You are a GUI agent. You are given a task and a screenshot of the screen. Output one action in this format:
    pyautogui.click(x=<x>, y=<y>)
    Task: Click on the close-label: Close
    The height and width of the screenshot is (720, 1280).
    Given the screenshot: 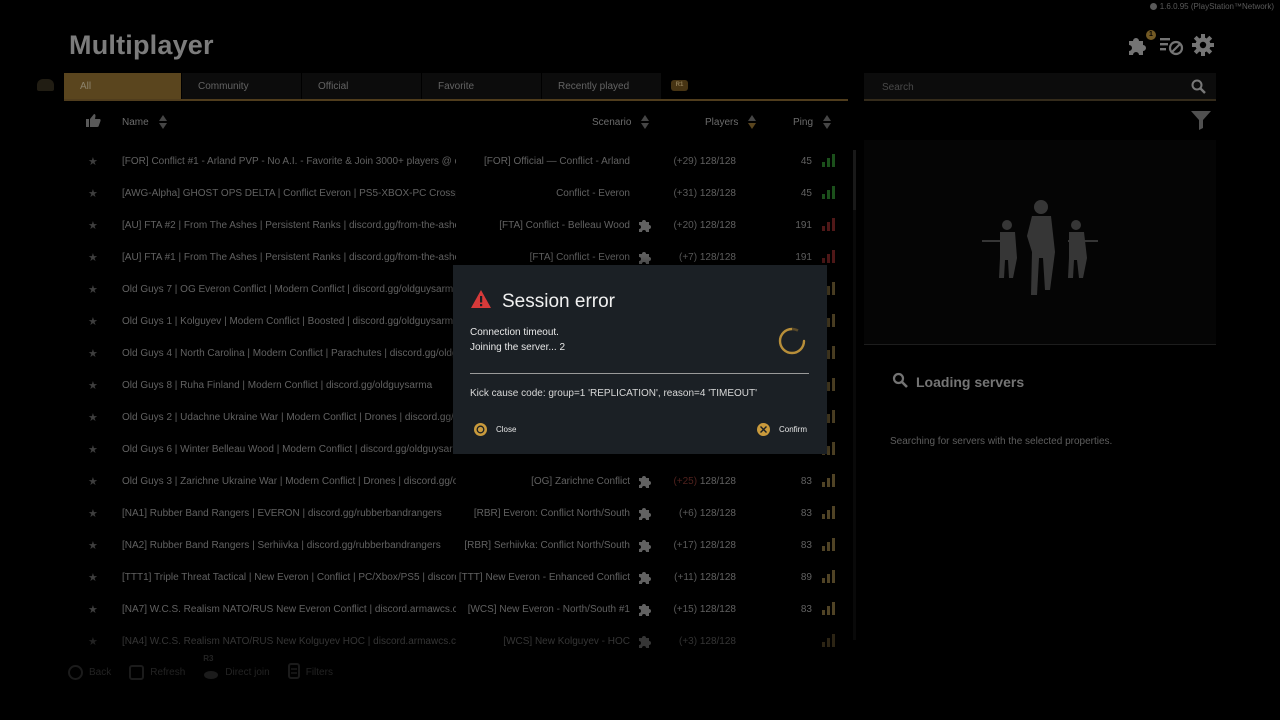 What is the action you would take?
    pyautogui.click(x=506, y=429)
    